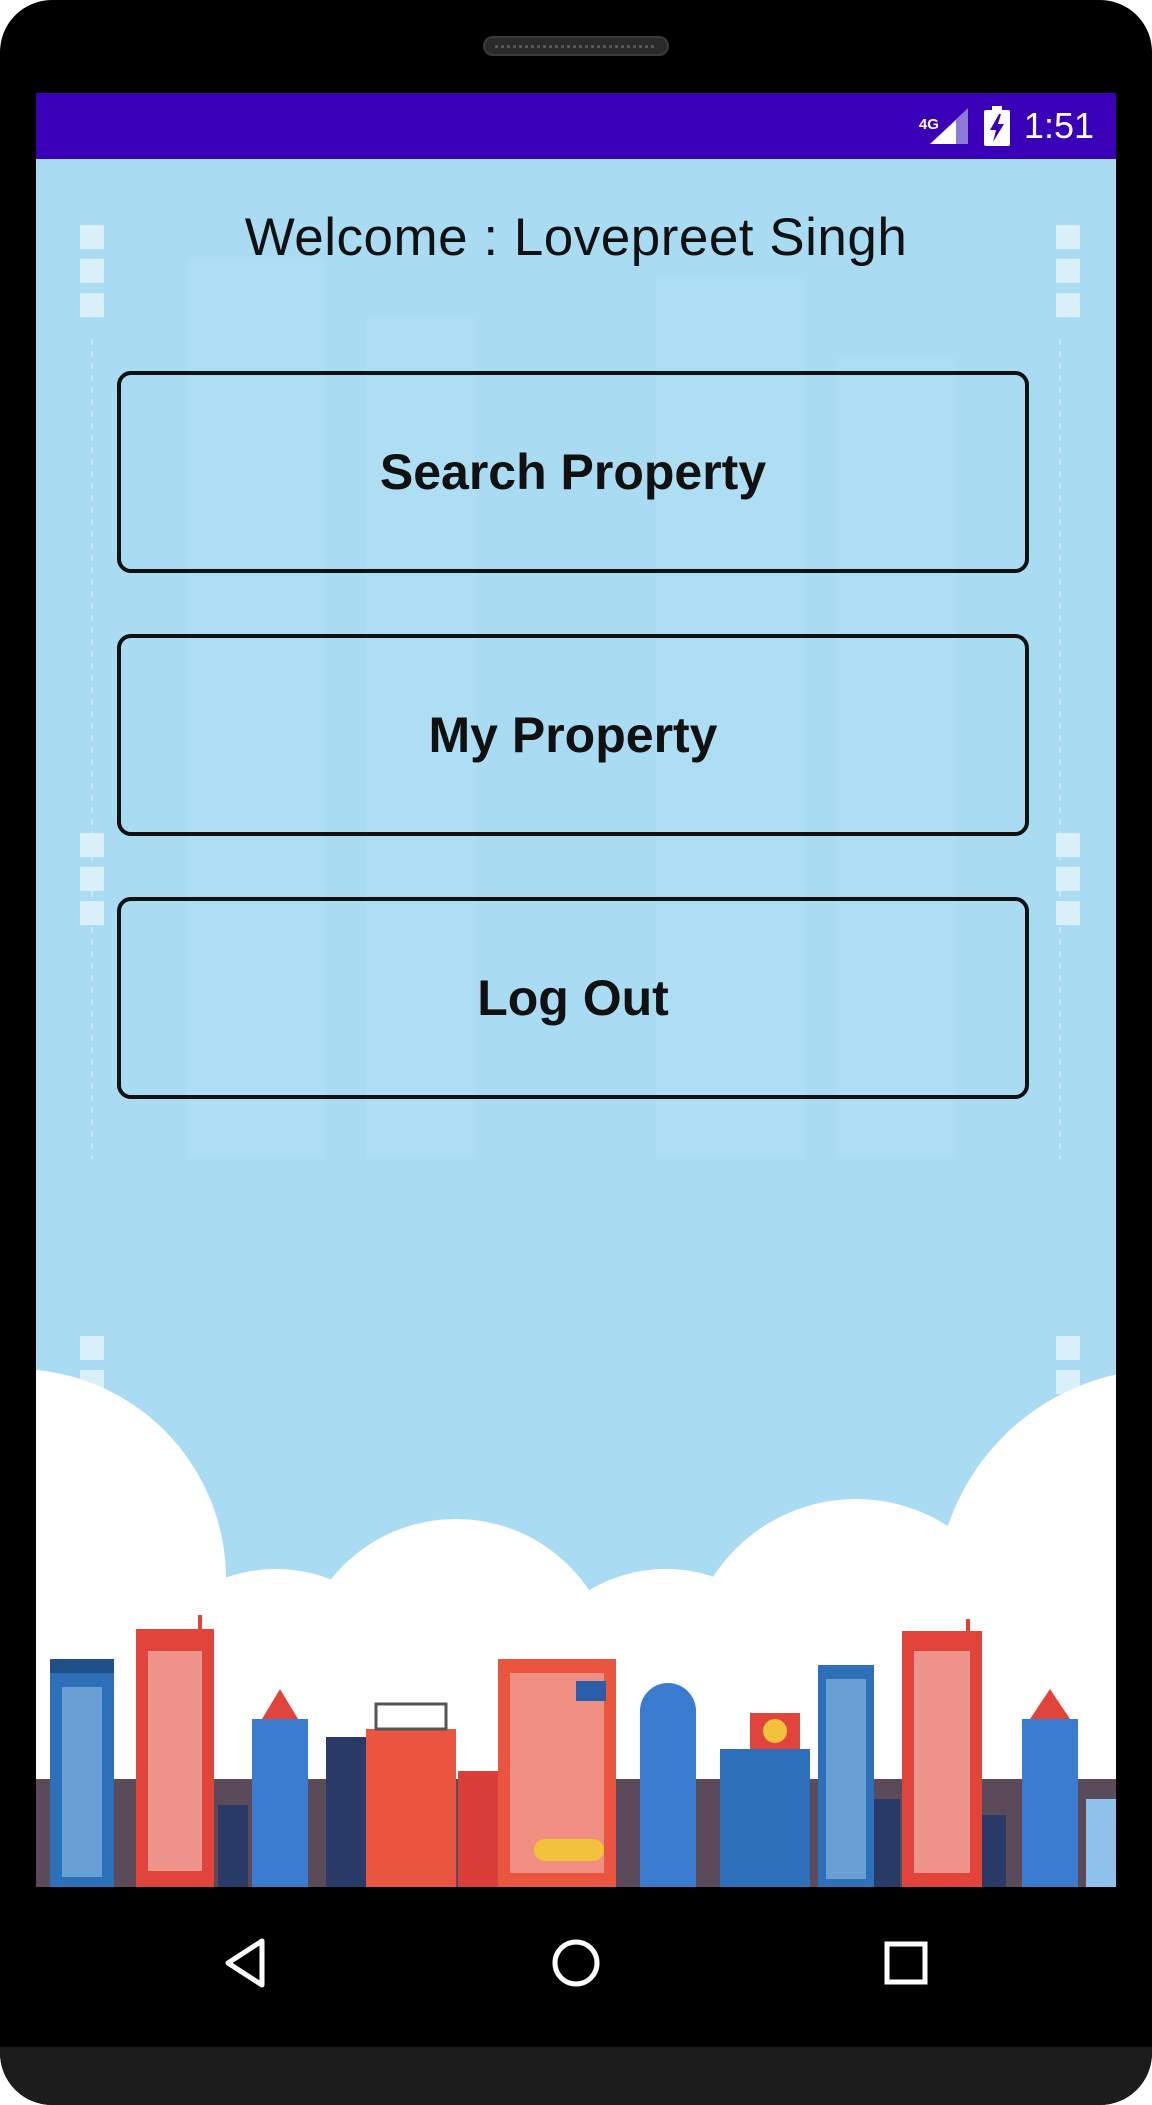 Image resolution: width=1152 pixels, height=2105 pixels. Describe the element at coordinates (379, 237) in the screenshot. I see `welcome-prefix: Welcome :` at that location.